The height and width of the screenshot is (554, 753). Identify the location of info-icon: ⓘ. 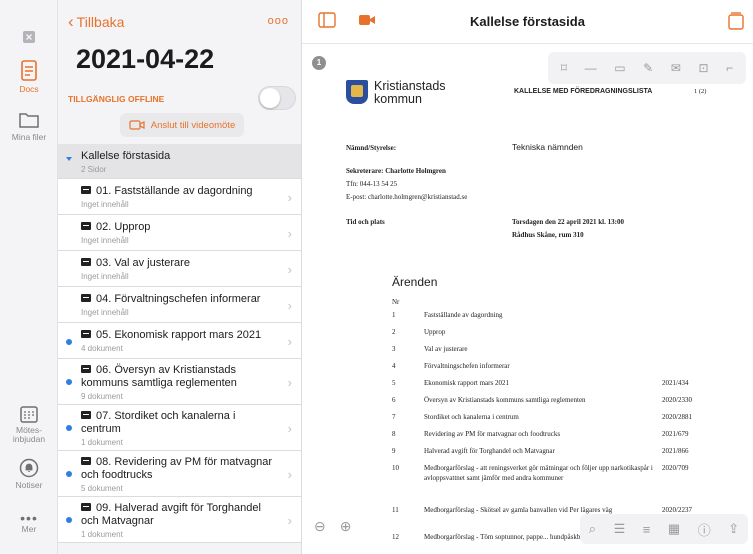
(704, 529).